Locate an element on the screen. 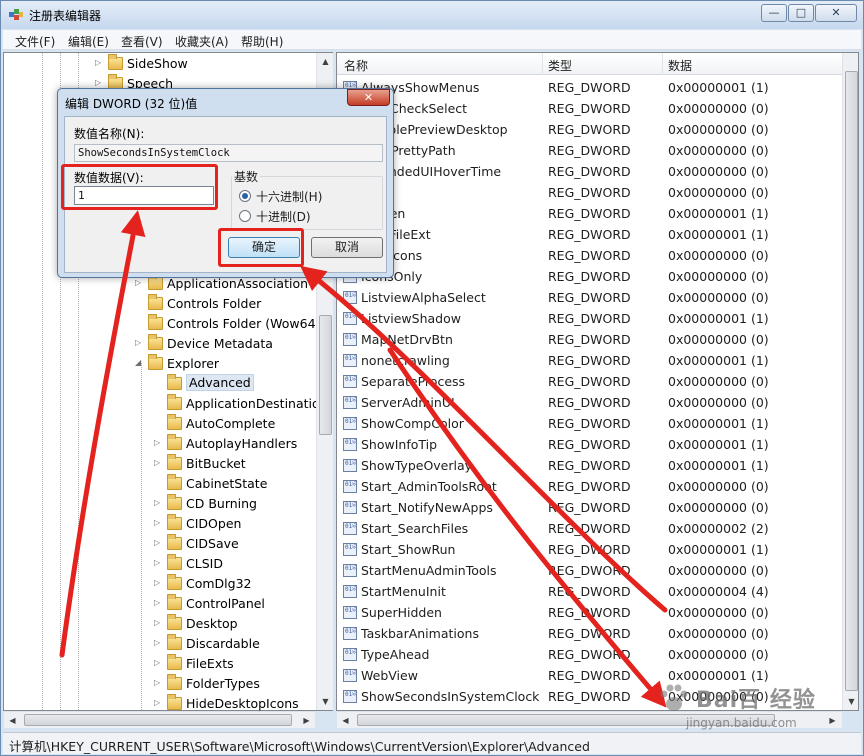  column-header: 名称 类型 数据 is located at coordinates (589, 64).